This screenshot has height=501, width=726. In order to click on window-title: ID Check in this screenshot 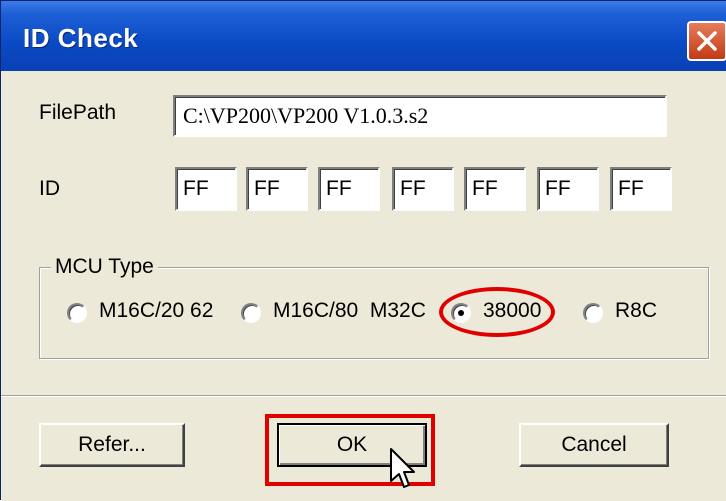, I will do `click(81, 38)`.